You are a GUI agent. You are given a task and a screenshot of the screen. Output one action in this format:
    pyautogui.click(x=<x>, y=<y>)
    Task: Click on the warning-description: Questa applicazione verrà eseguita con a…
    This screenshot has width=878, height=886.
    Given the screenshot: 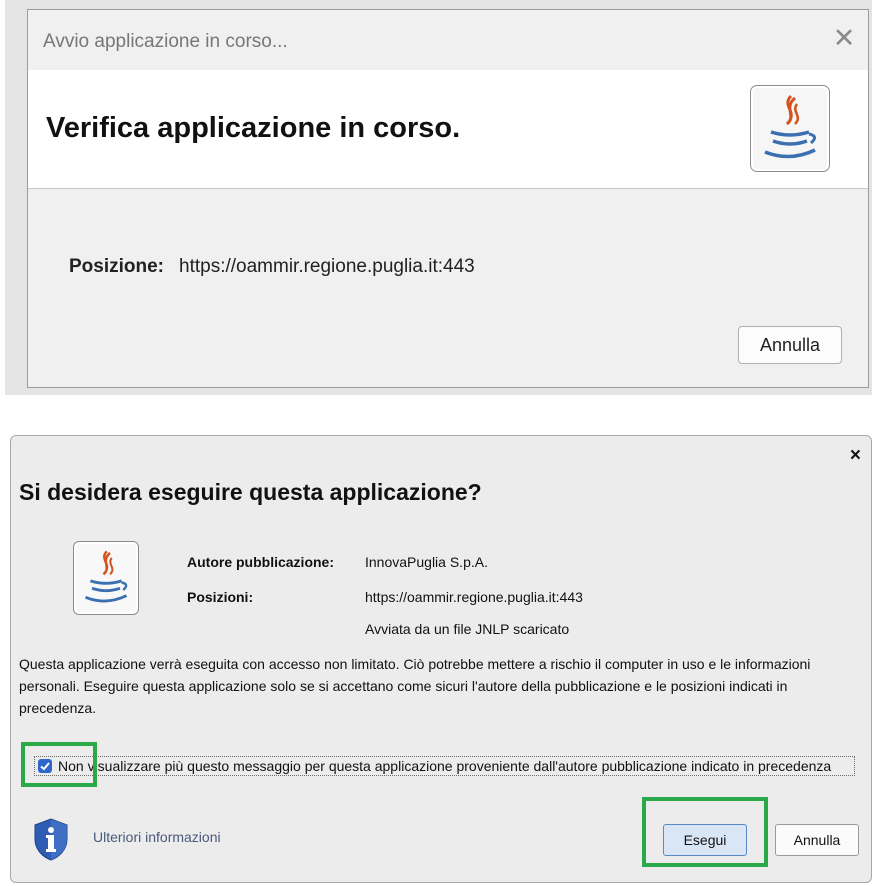 What is the action you would take?
    pyautogui.click(x=415, y=686)
    